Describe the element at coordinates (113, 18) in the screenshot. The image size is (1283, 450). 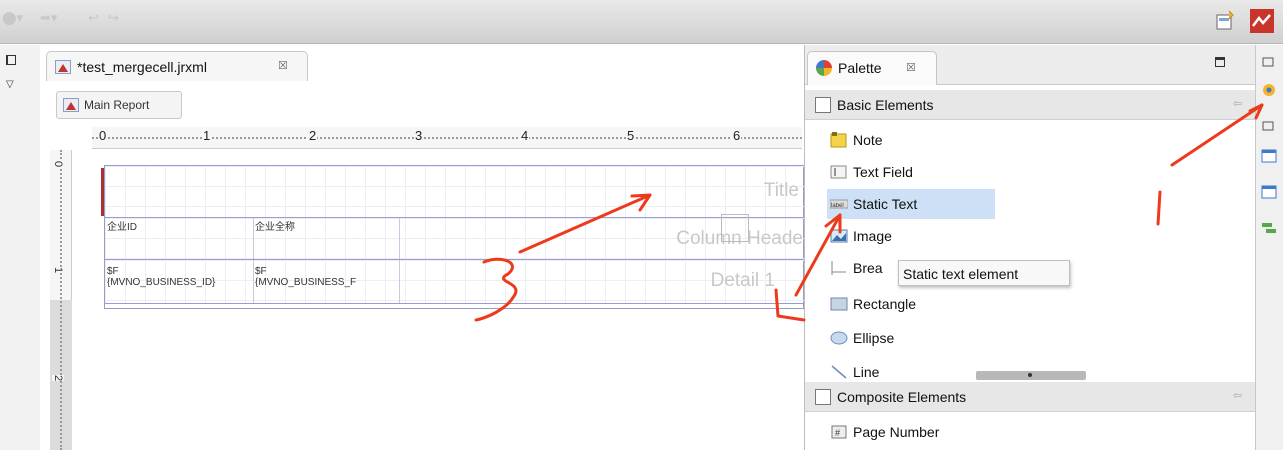
I see `redo-icon: ↪` at that location.